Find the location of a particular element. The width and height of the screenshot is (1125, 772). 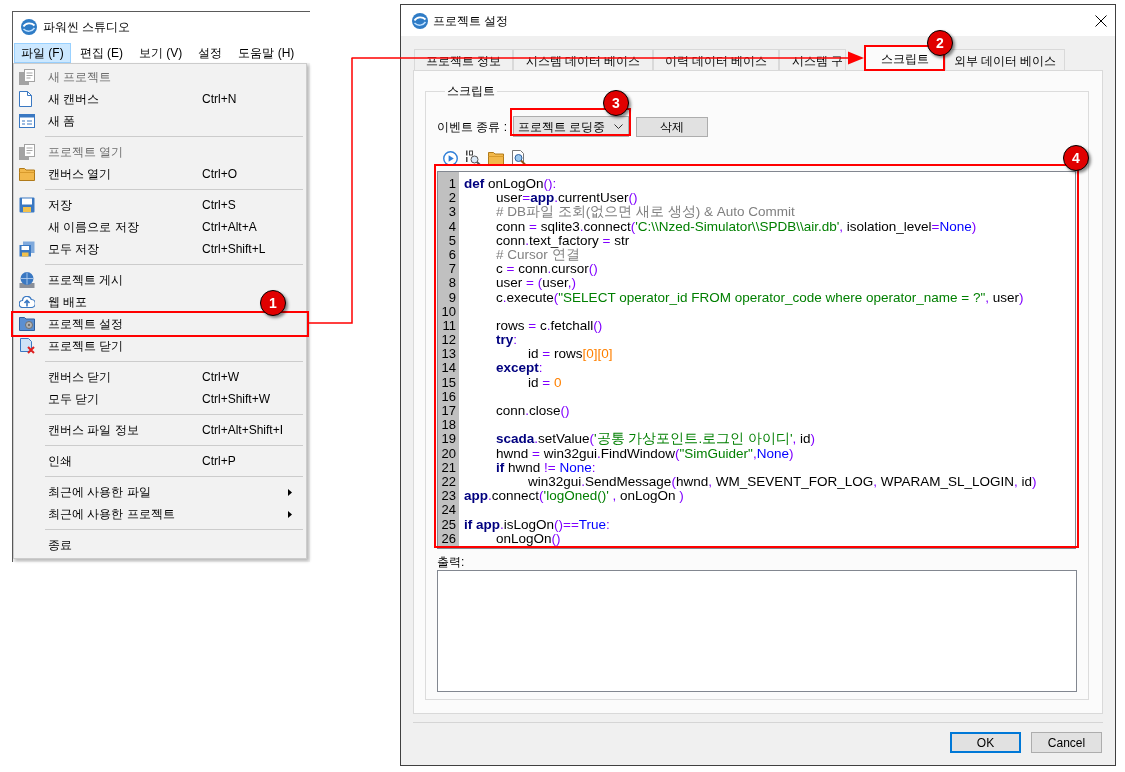

menu-bar-item: 설정 is located at coordinates (210, 52).